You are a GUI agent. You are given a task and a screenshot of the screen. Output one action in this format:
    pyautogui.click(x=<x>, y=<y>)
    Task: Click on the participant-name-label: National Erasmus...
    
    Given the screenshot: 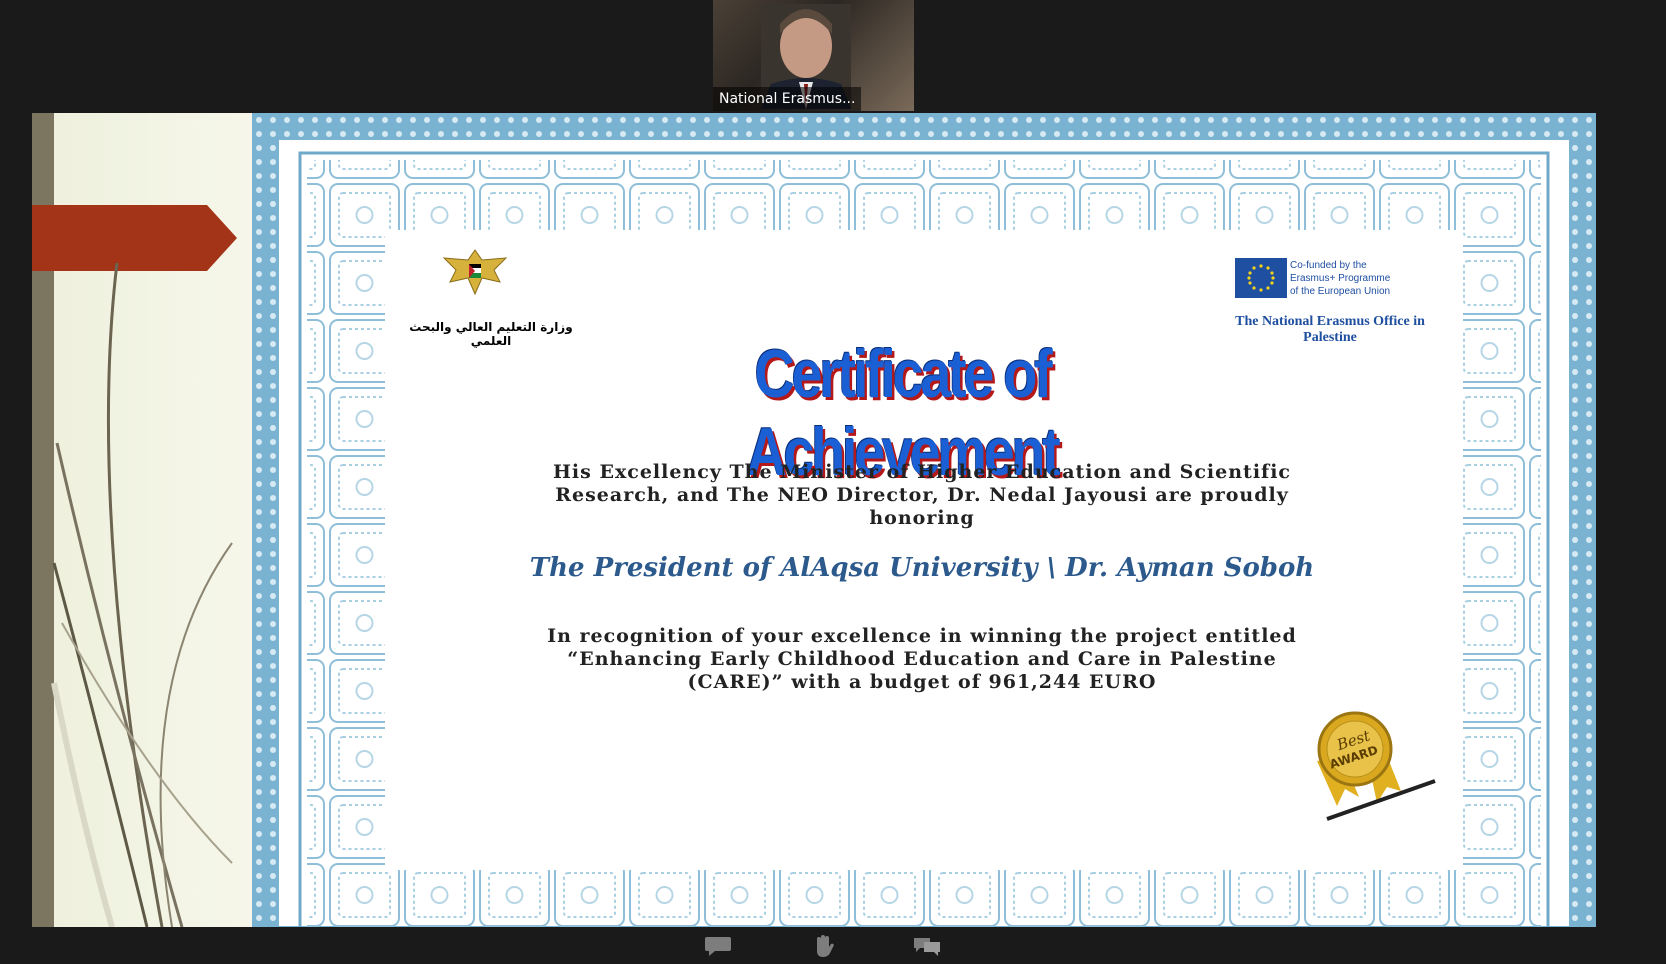 What is the action you would take?
    pyautogui.click(x=787, y=99)
    